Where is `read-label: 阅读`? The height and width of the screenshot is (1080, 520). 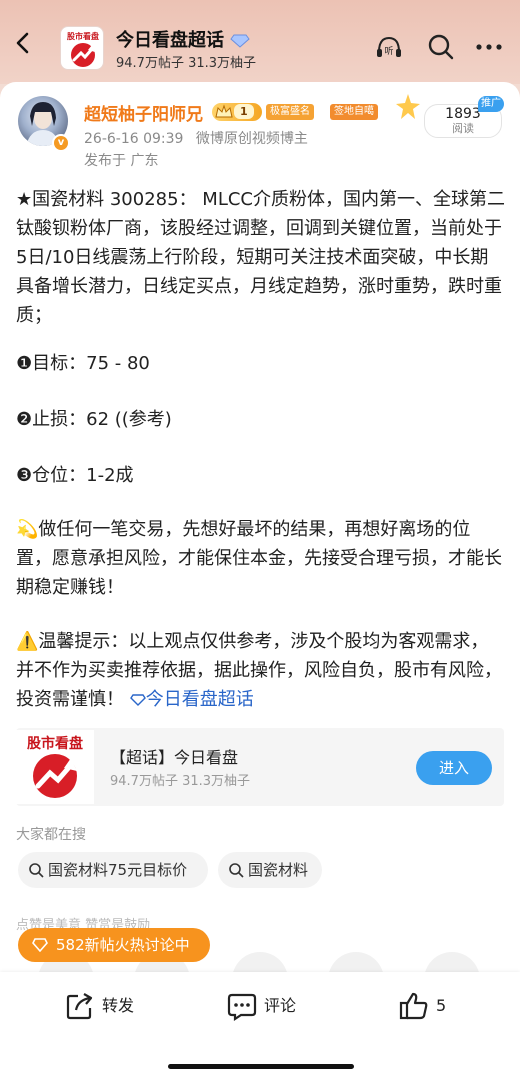 read-label: 阅读 is located at coordinates (463, 128).